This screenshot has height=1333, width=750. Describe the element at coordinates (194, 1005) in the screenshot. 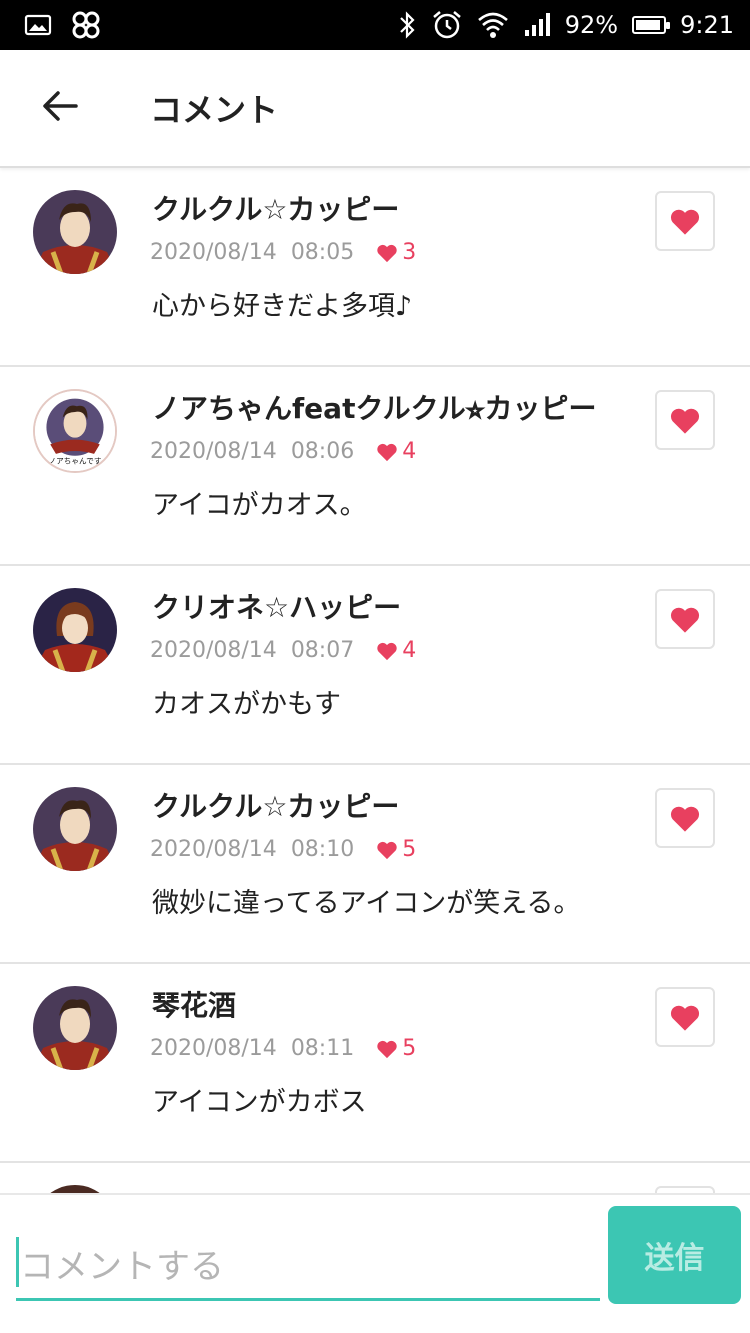

I see `comment-author: 琴花酒` at that location.